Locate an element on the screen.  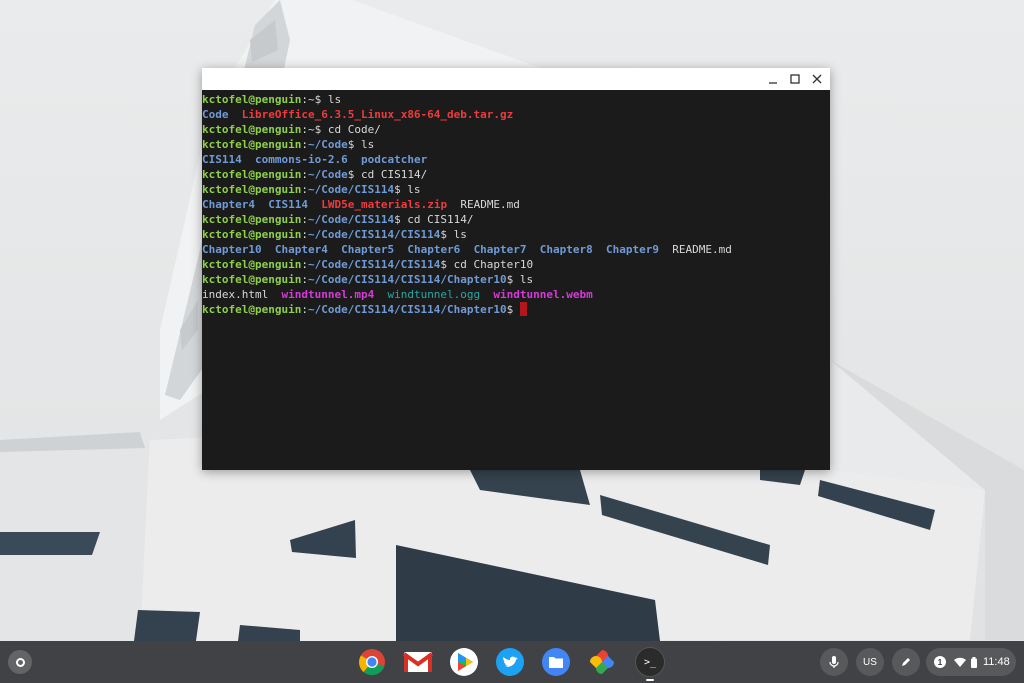
terminal-line: kctofel@penguin:~/Code/CIS114$ ls is located at coordinates (516, 189).